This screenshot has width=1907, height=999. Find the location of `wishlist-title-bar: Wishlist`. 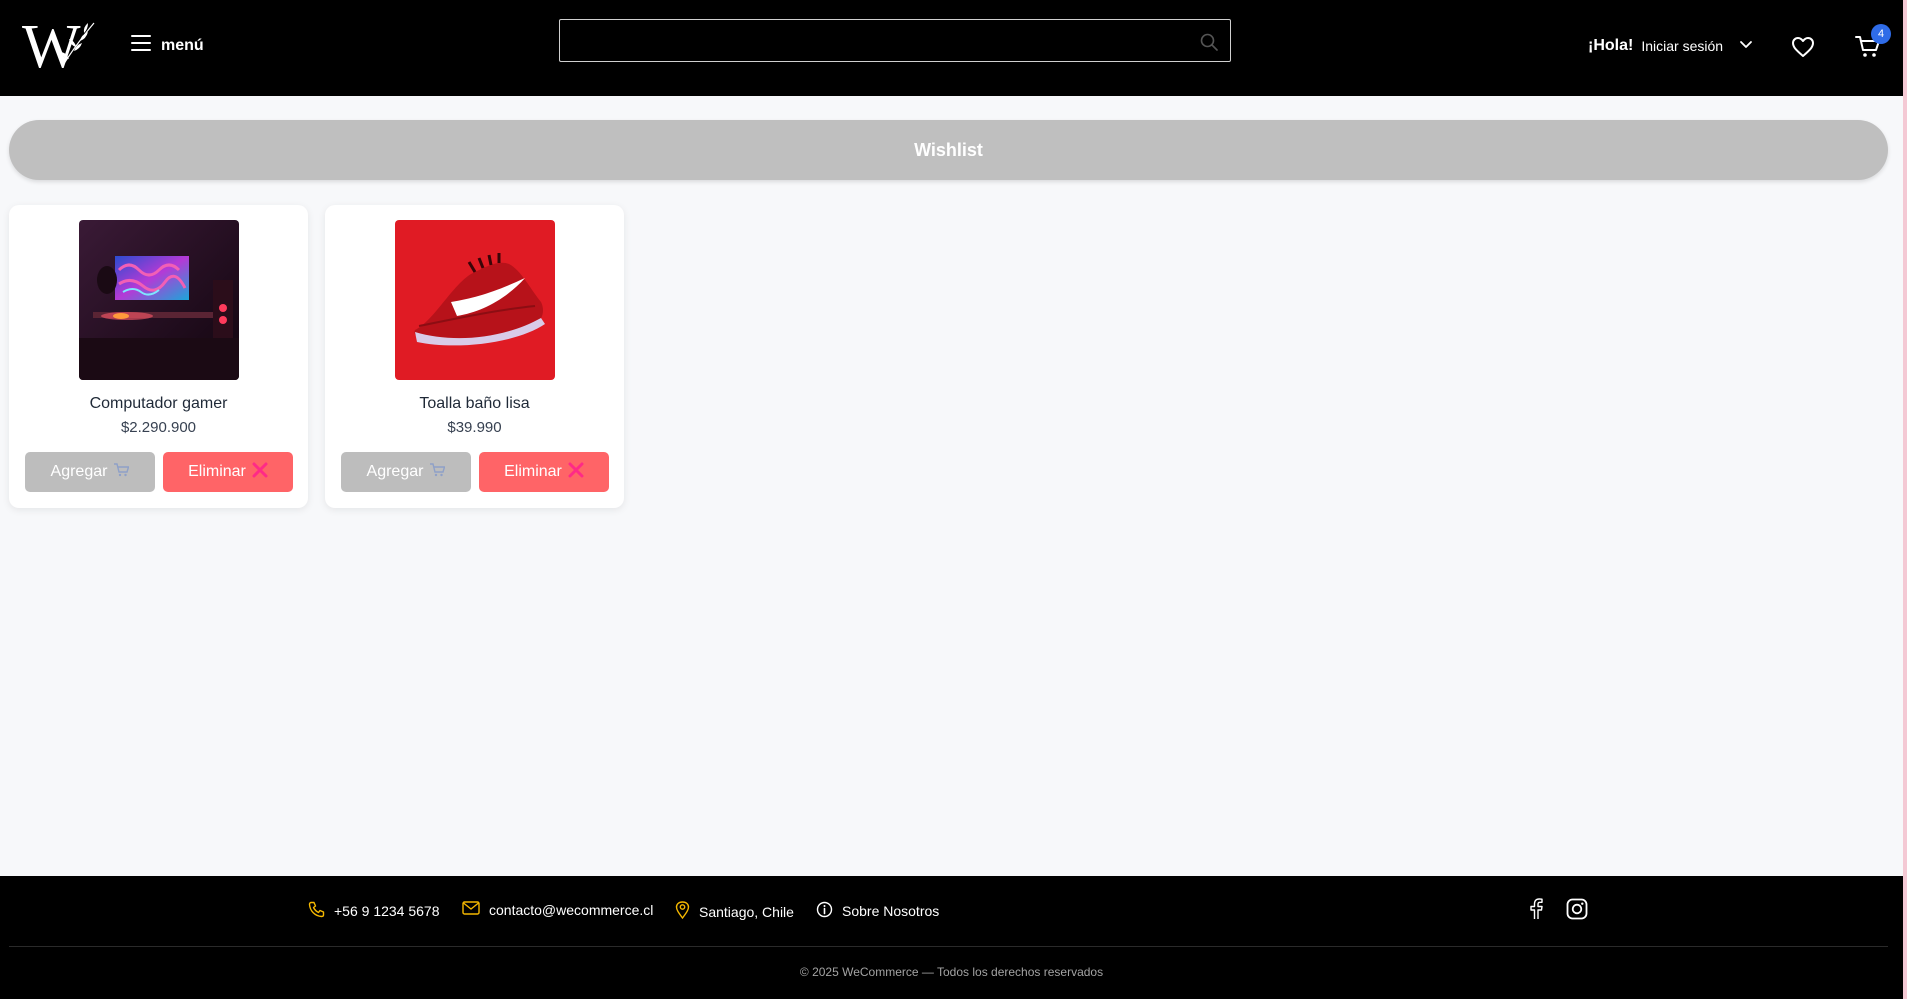

wishlist-title-bar: Wishlist is located at coordinates (948, 150).